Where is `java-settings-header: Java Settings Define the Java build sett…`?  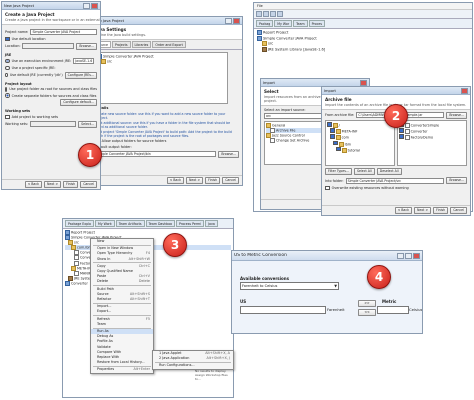
java-settings-header: Java Settings Define the Java build sett… is located at coordinates (167, 32).